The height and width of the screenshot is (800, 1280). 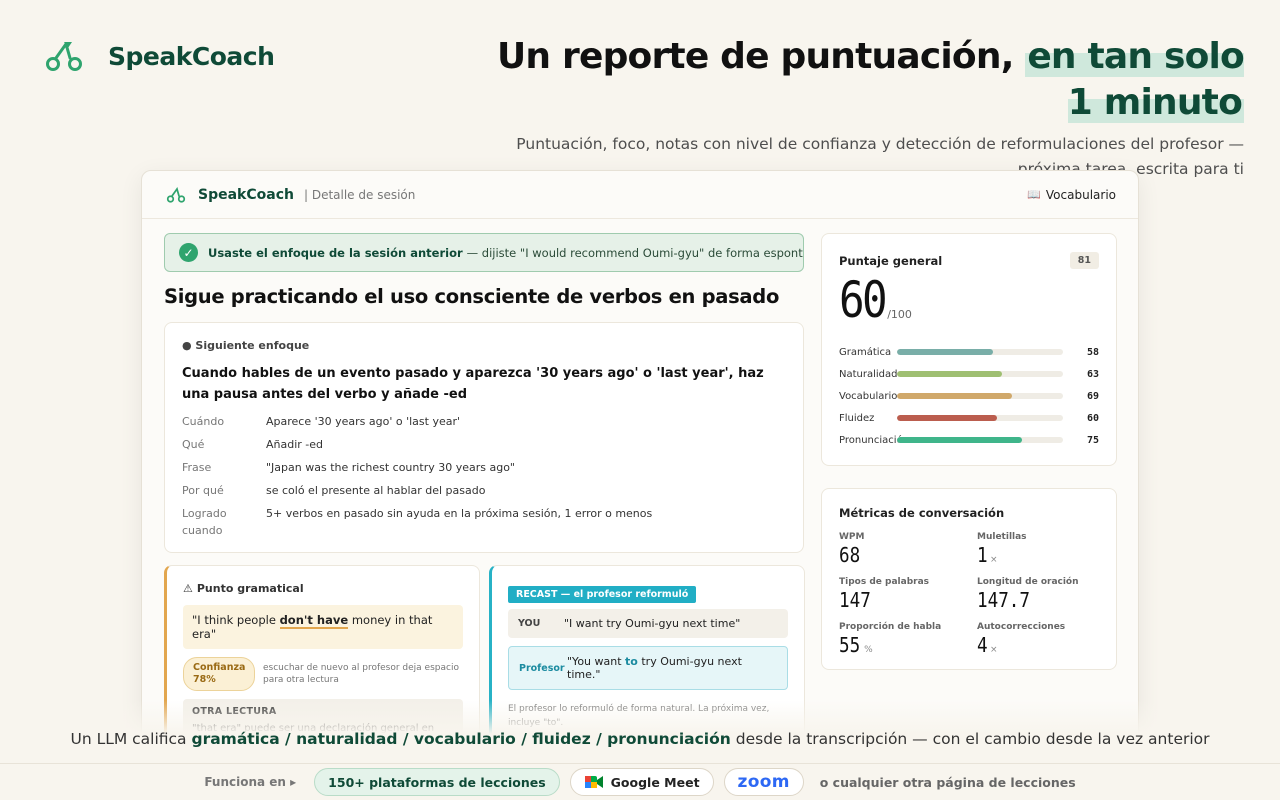 I want to click on caption-pre: Un LLM califica, so click(x=131, y=739).